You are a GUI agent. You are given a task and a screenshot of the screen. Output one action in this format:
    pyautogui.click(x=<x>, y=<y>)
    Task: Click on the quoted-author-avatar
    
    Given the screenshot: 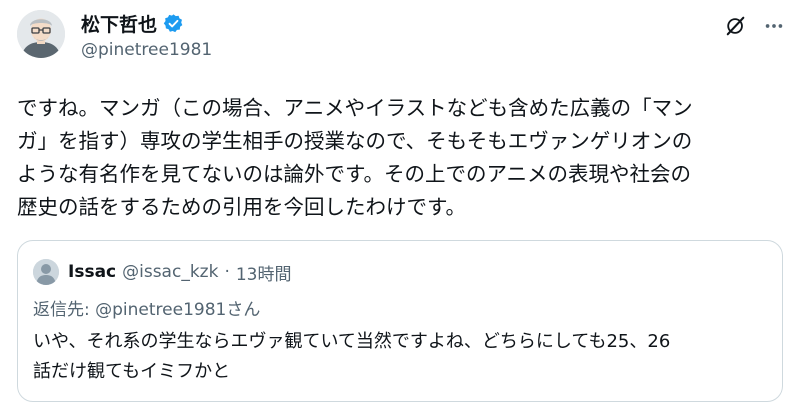 What is the action you would take?
    pyautogui.click(x=46, y=272)
    